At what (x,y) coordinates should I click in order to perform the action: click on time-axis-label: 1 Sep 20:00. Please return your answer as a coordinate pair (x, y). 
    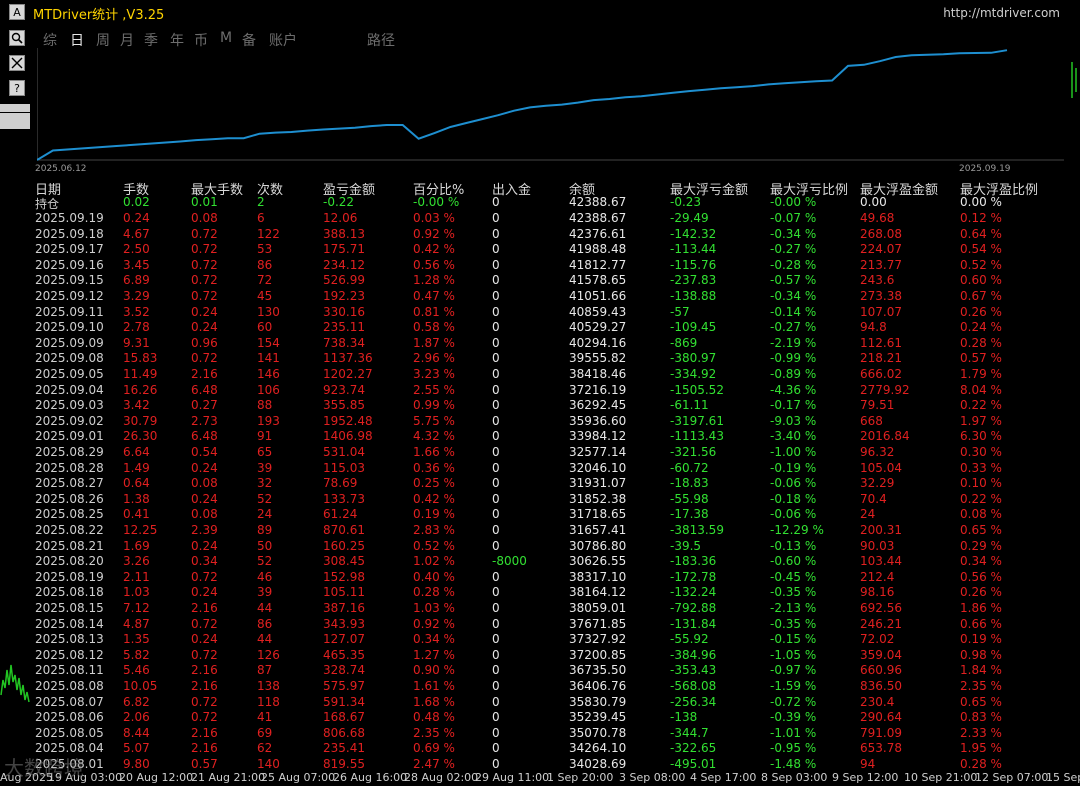
    Looking at the image, I should click on (580, 777).